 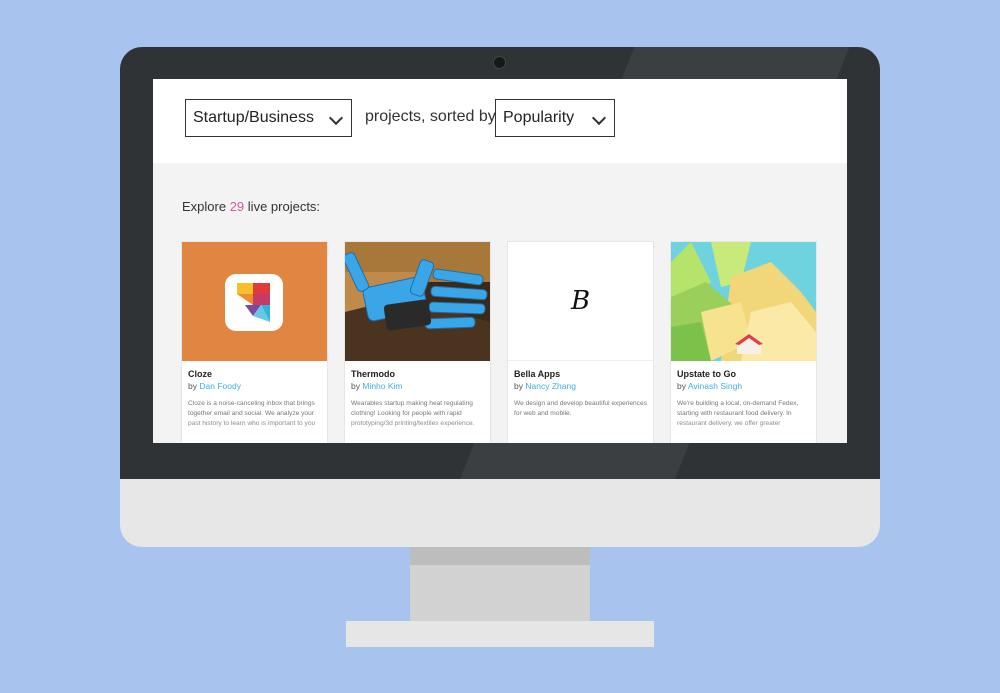 What do you see at coordinates (237, 206) in the screenshot?
I see `project-count: 29` at bounding box center [237, 206].